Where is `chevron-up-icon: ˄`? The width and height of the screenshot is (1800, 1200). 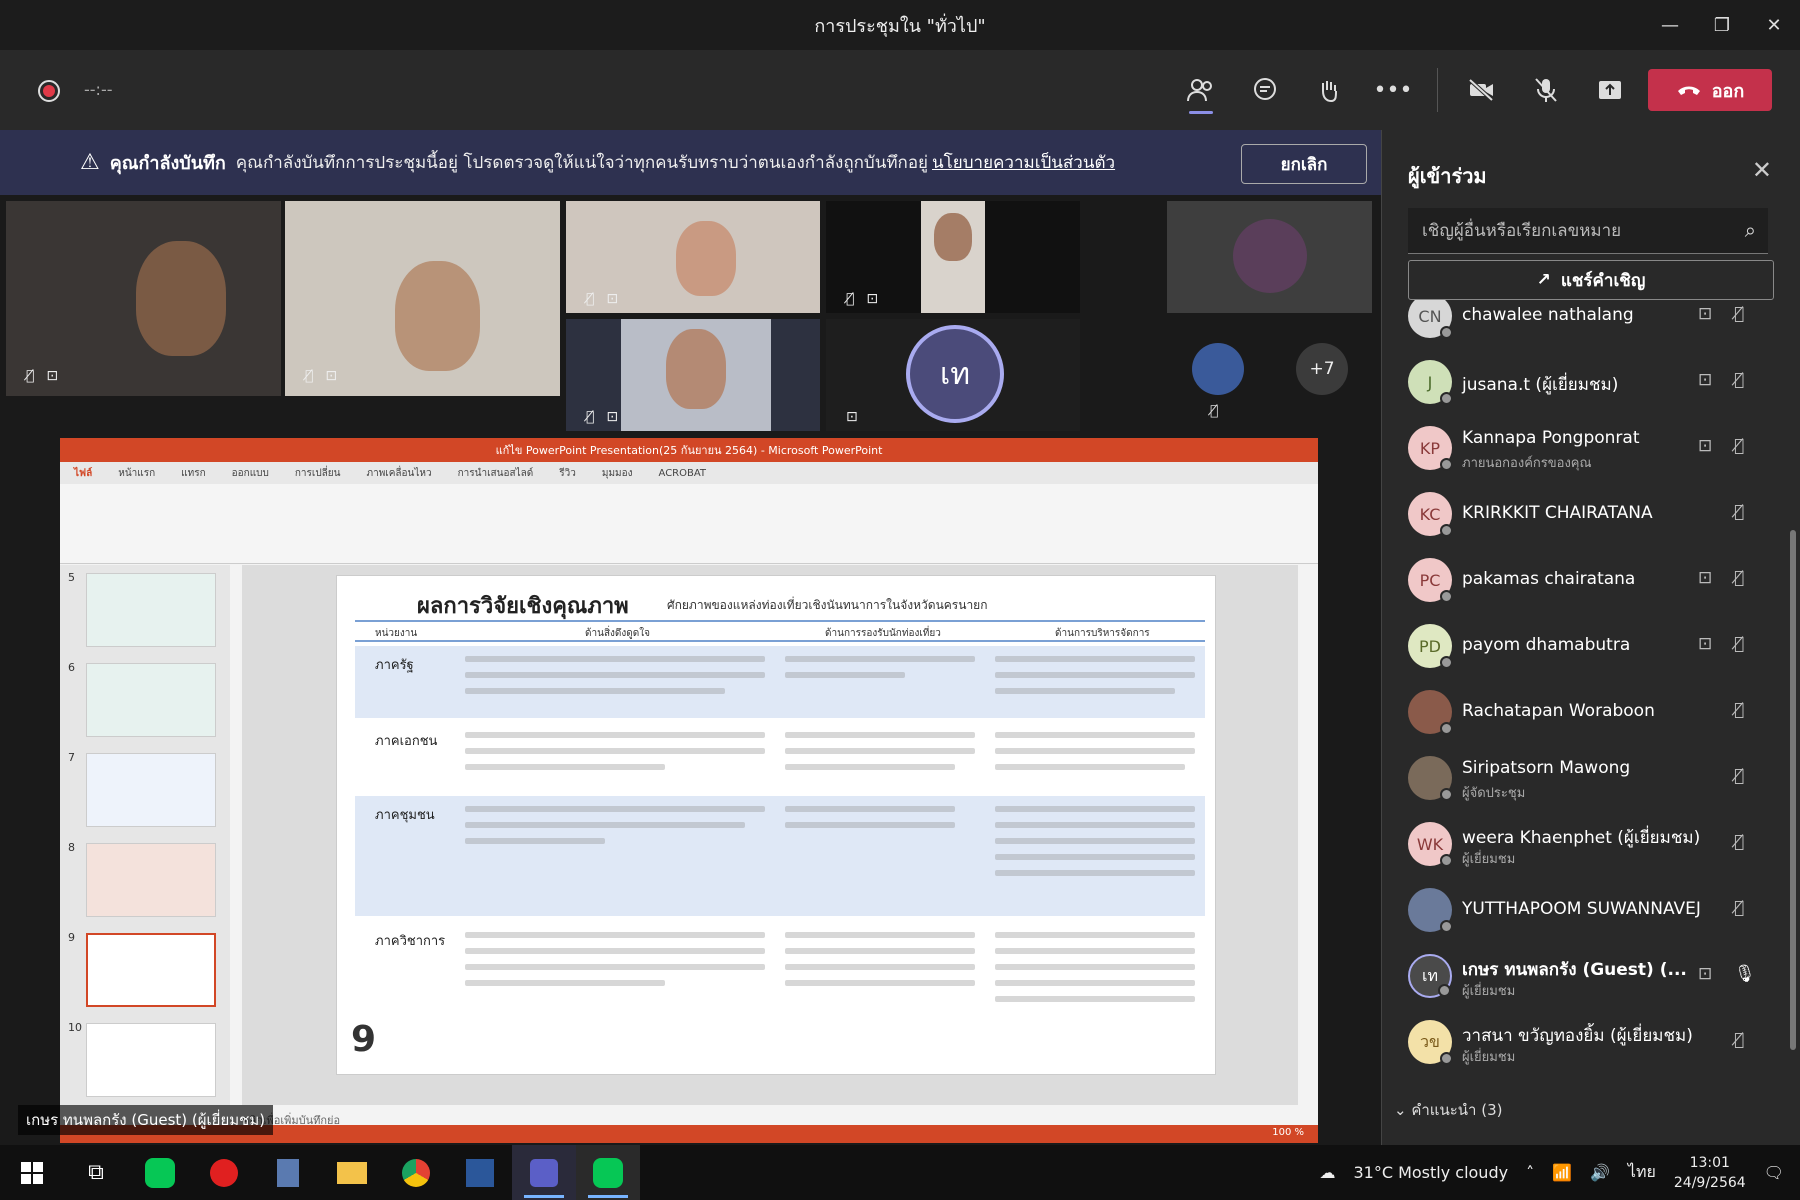
chevron-up-icon: ˄ is located at coordinates (1530, 1172).